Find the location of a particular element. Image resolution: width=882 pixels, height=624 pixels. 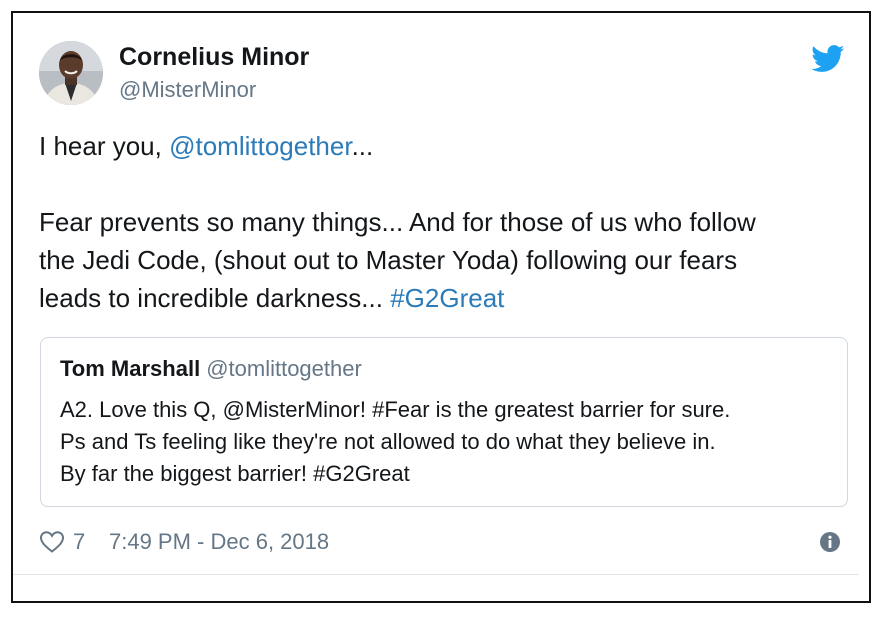

avatar is located at coordinates (71, 73).